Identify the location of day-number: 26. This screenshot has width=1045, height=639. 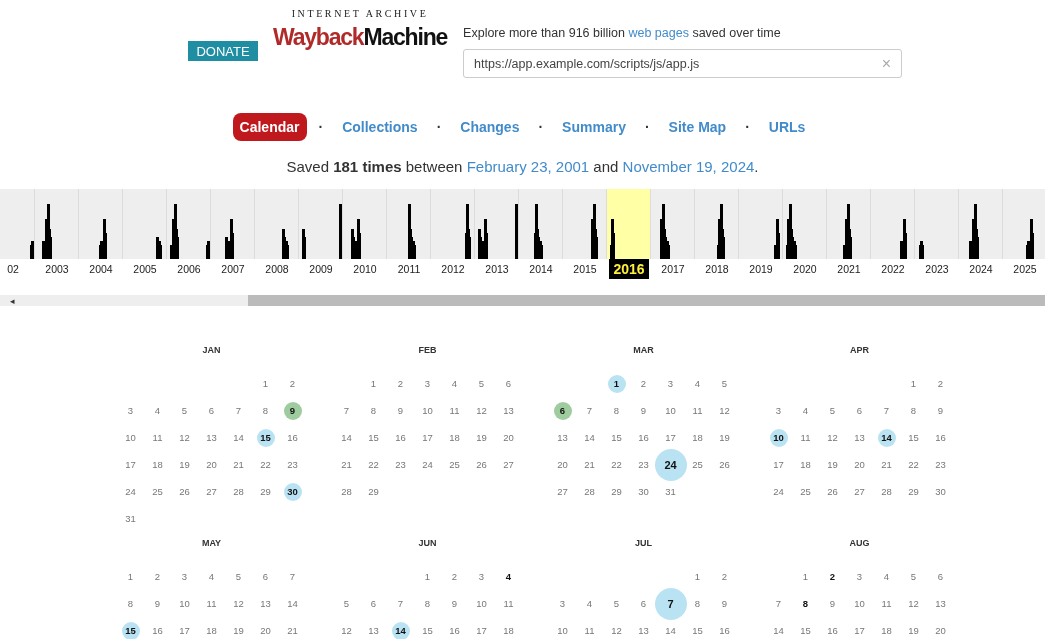
(724, 465).